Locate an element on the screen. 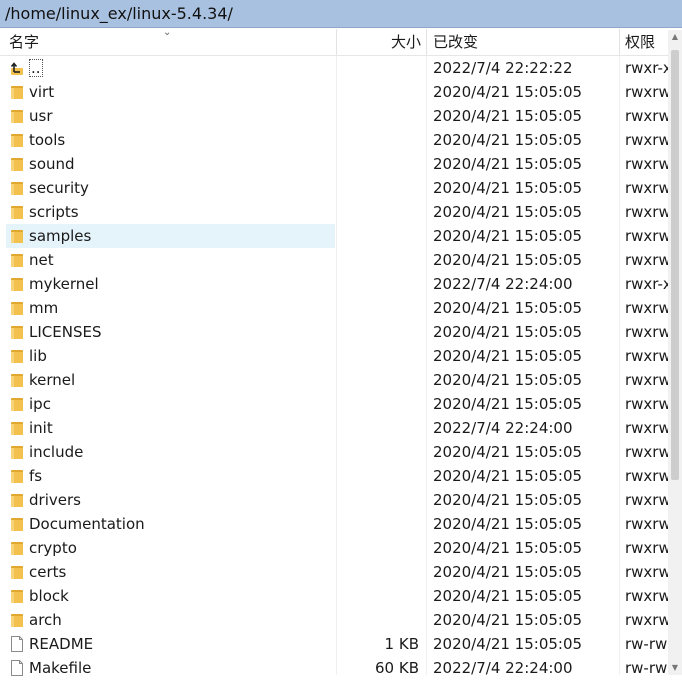 Image resolution: width=682 pixels, height=680 pixels. file-permissions: rw-rw is located at coordinates (646, 644).